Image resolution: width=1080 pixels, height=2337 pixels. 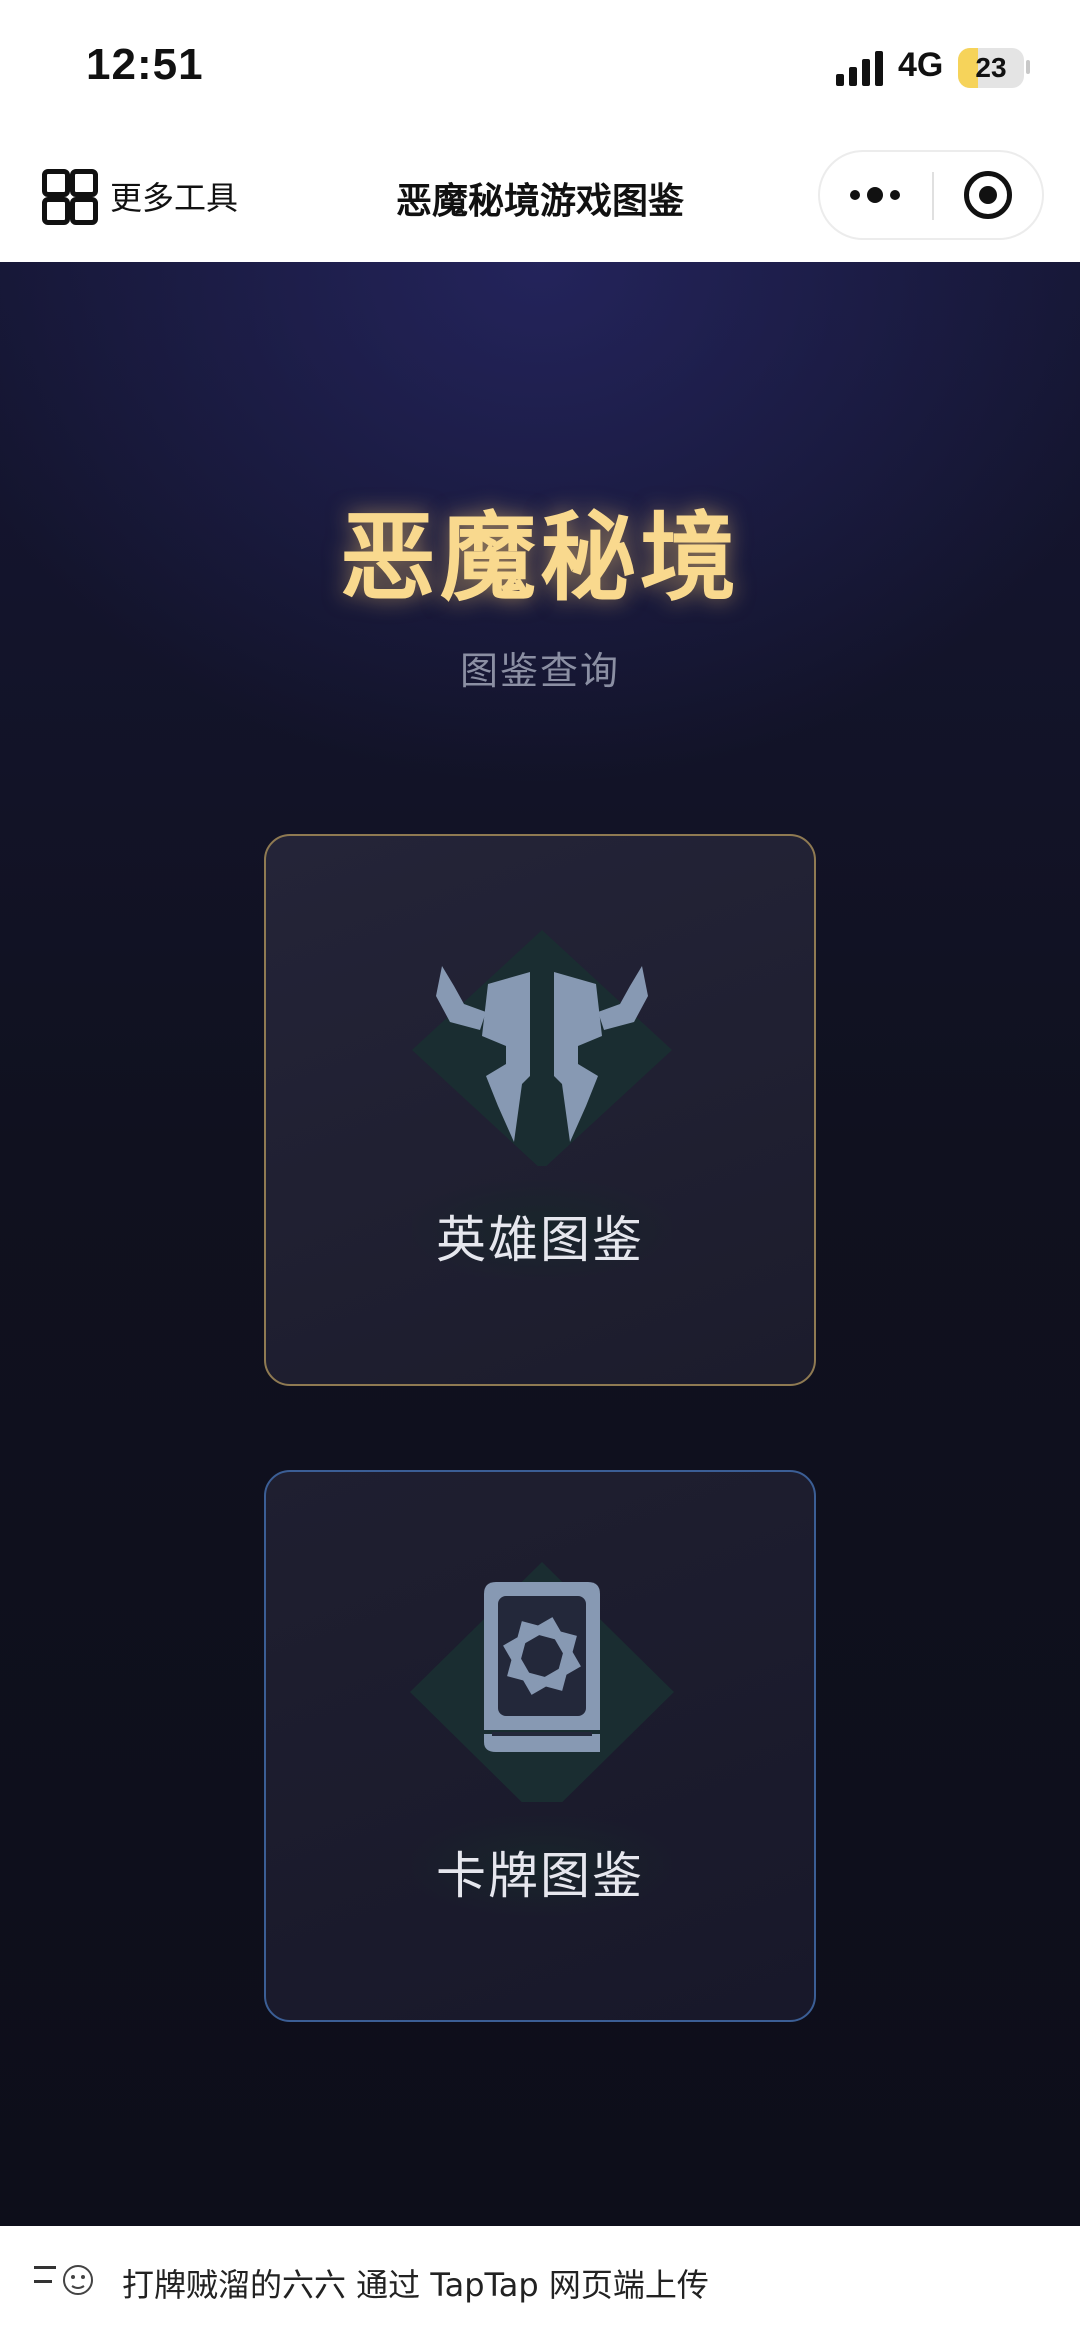 I want to click on battery-icon: 23, so click(x=991, y=68).